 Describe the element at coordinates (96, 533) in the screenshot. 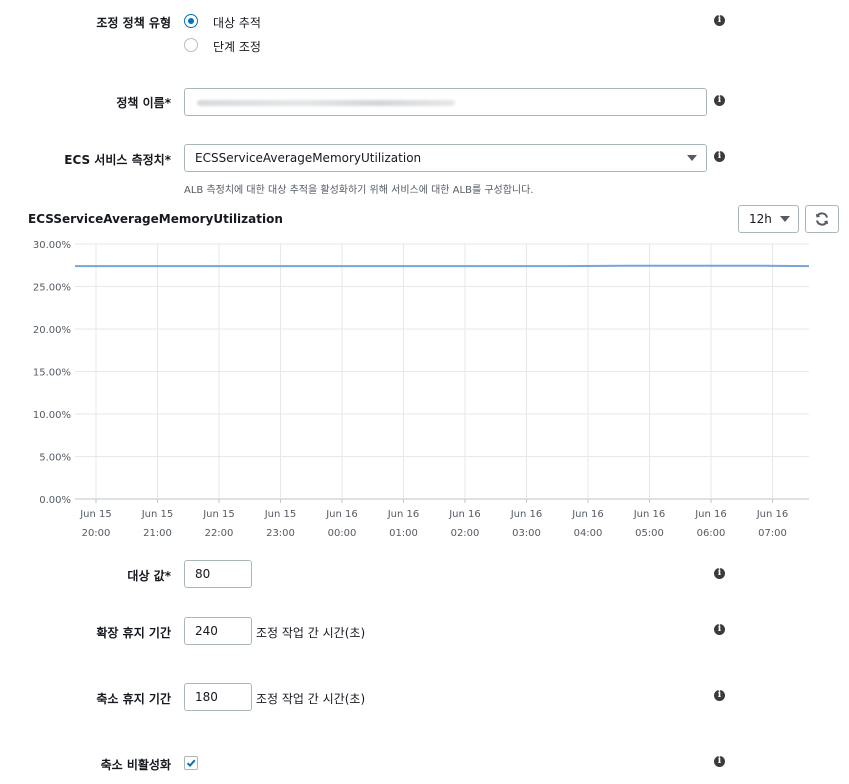

I see `x-tick-label-time: 20:00` at that location.